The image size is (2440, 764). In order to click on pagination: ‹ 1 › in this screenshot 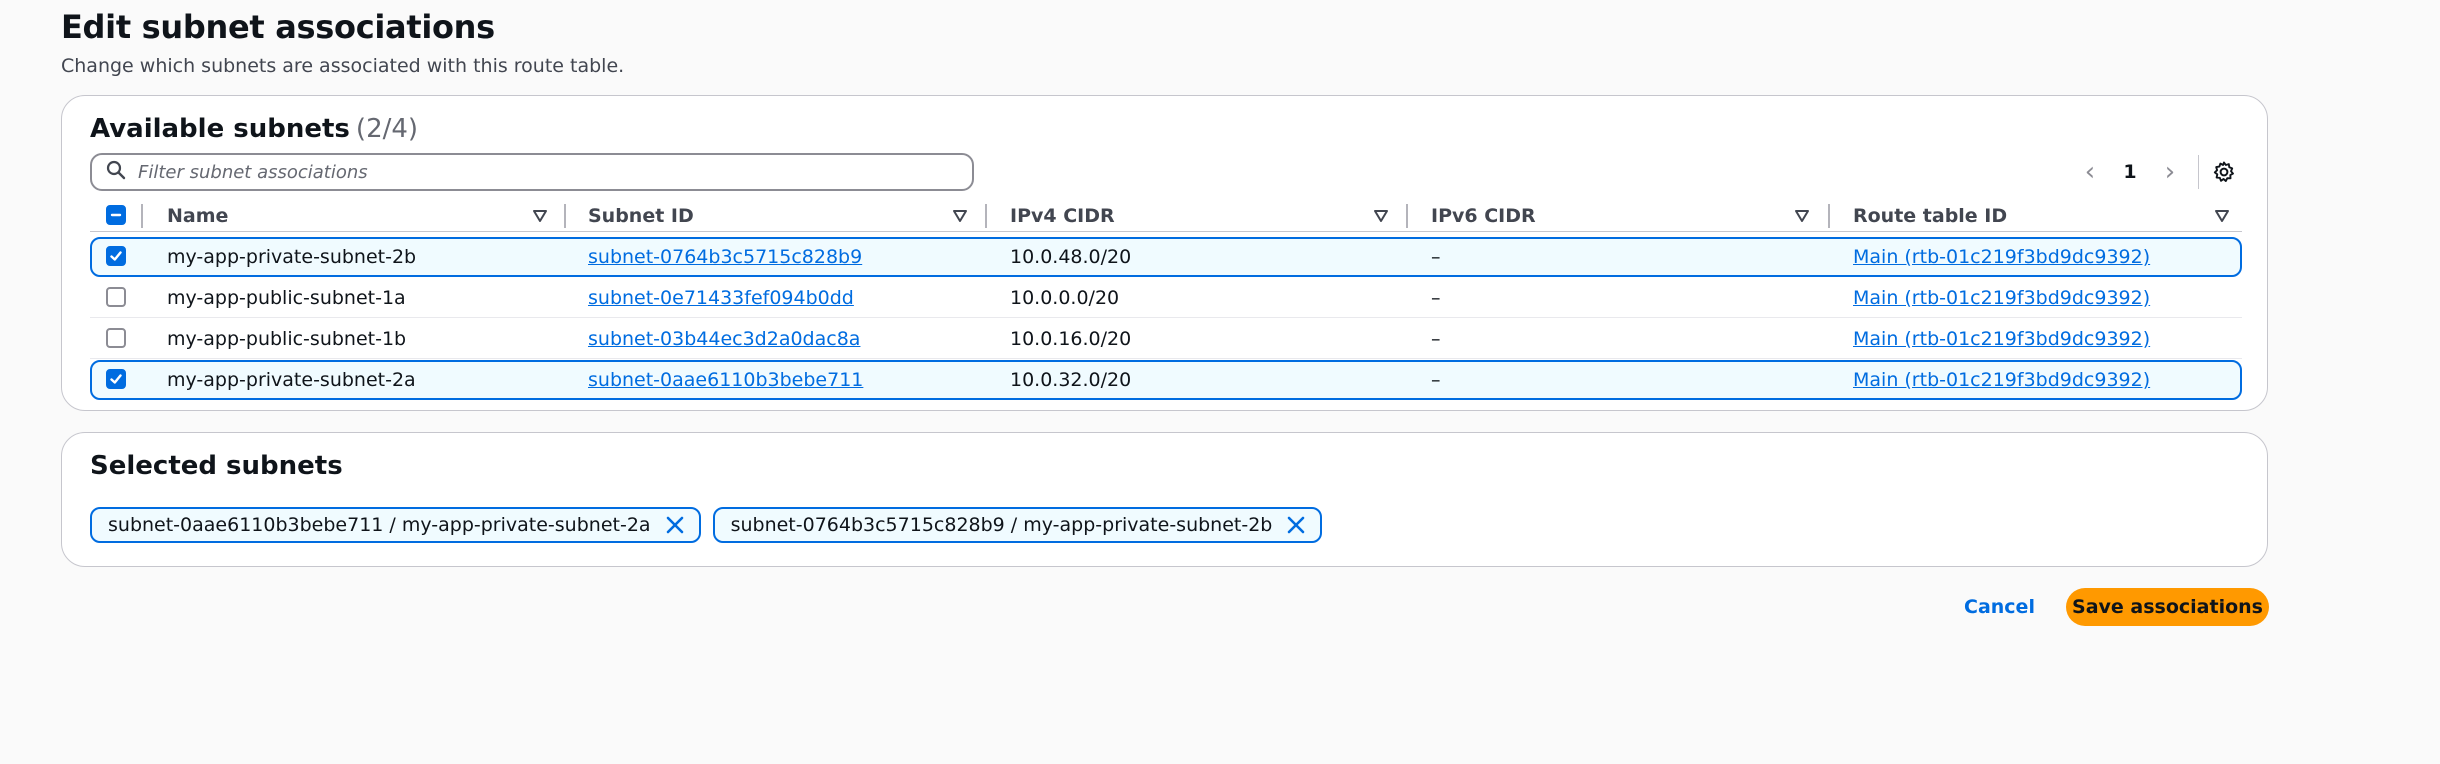, I will do `click(2154, 172)`.